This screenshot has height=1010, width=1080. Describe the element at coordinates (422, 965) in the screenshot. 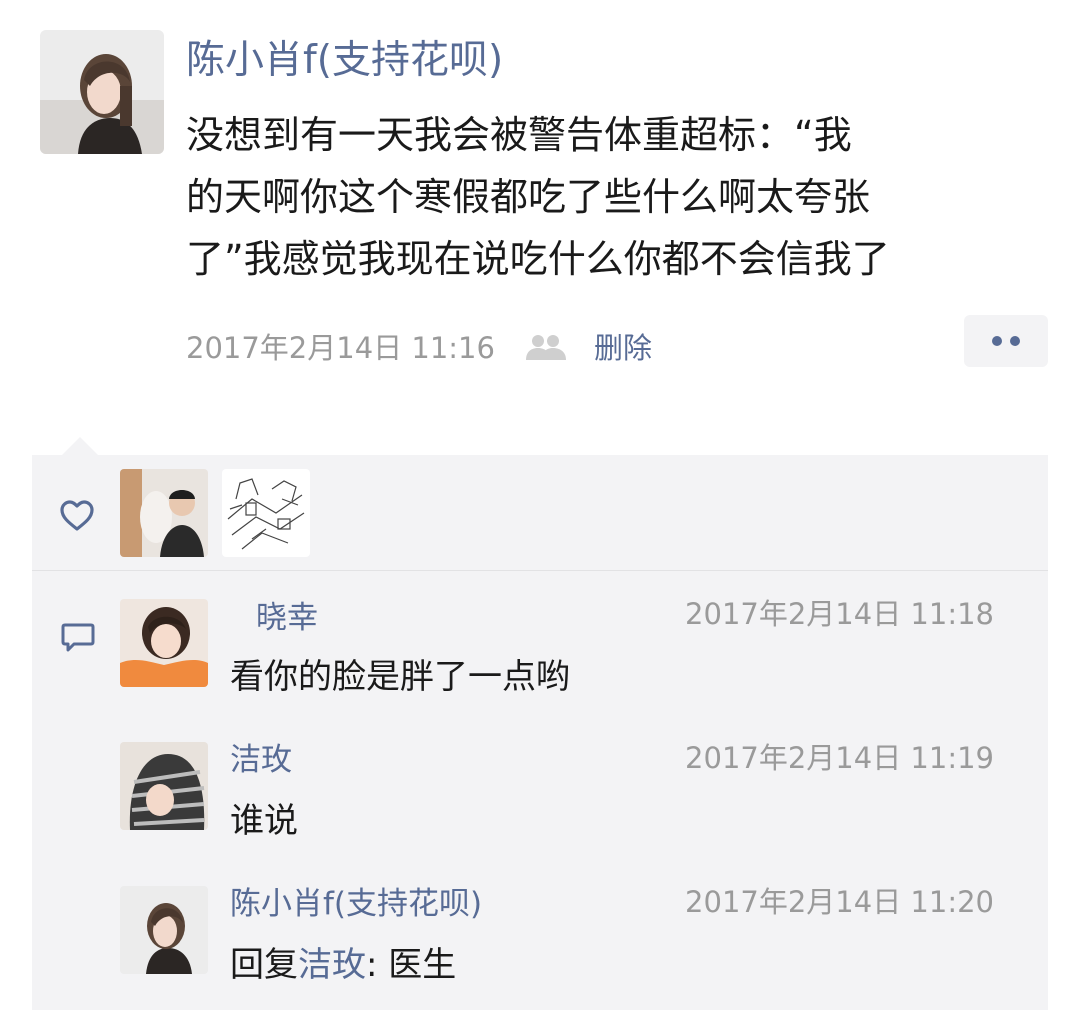

I see `reply-text: 医生` at that location.